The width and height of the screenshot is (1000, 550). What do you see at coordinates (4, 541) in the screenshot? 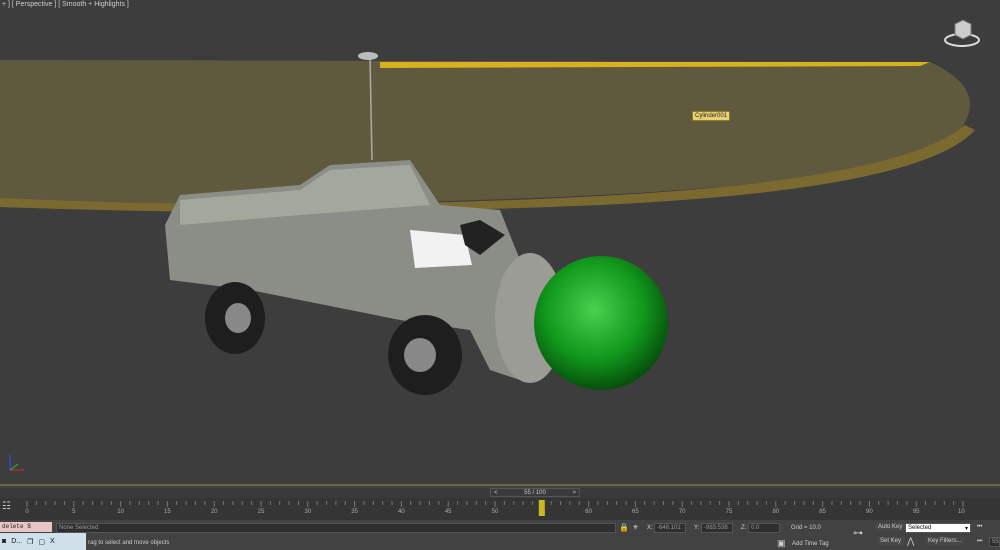
I see `app-icon: ◙` at bounding box center [4, 541].